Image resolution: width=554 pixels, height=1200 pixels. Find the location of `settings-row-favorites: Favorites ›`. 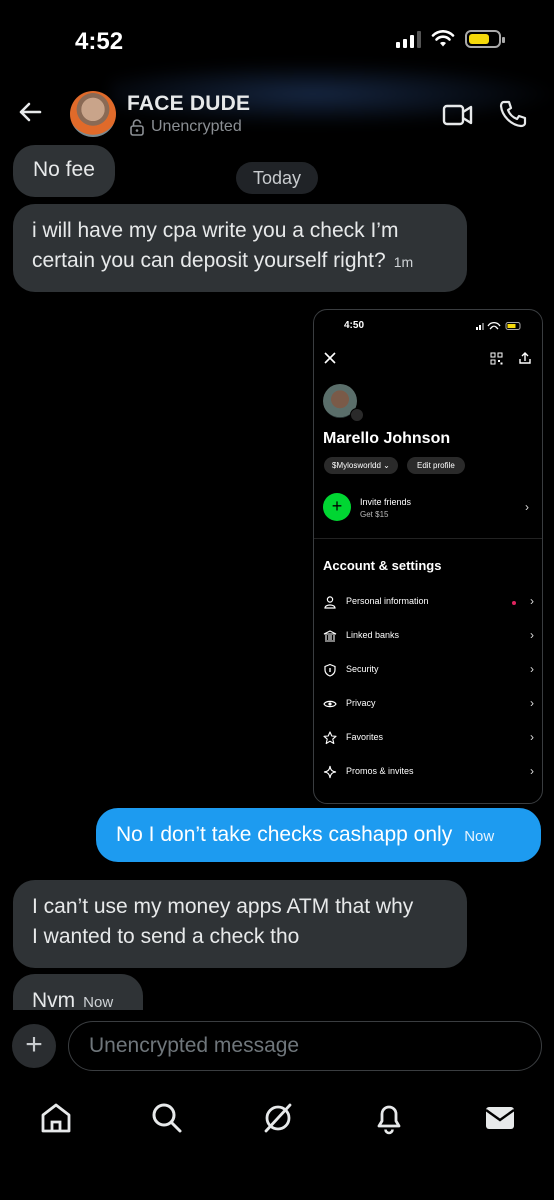

settings-row-favorites: Favorites › is located at coordinates (428, 739).